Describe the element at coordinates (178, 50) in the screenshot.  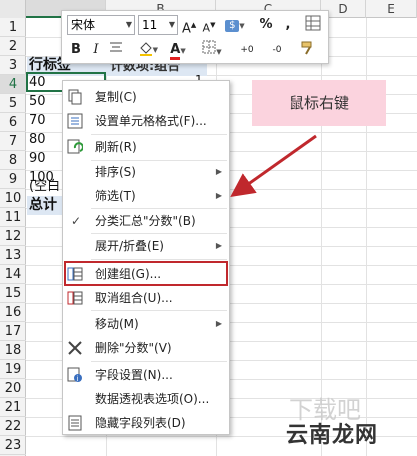
I see `font-color-button: A▼` at that location.